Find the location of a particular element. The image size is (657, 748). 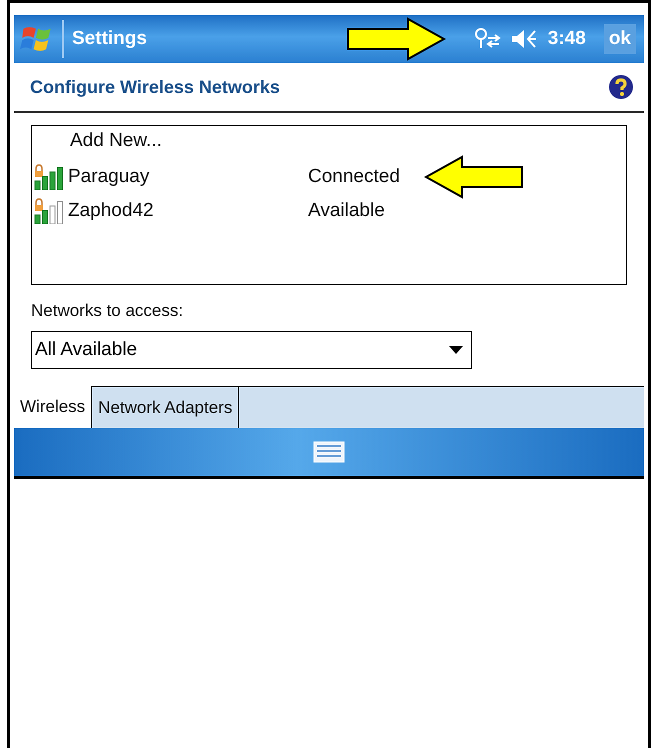

network-status: Available is located at coordinates (346, 211).